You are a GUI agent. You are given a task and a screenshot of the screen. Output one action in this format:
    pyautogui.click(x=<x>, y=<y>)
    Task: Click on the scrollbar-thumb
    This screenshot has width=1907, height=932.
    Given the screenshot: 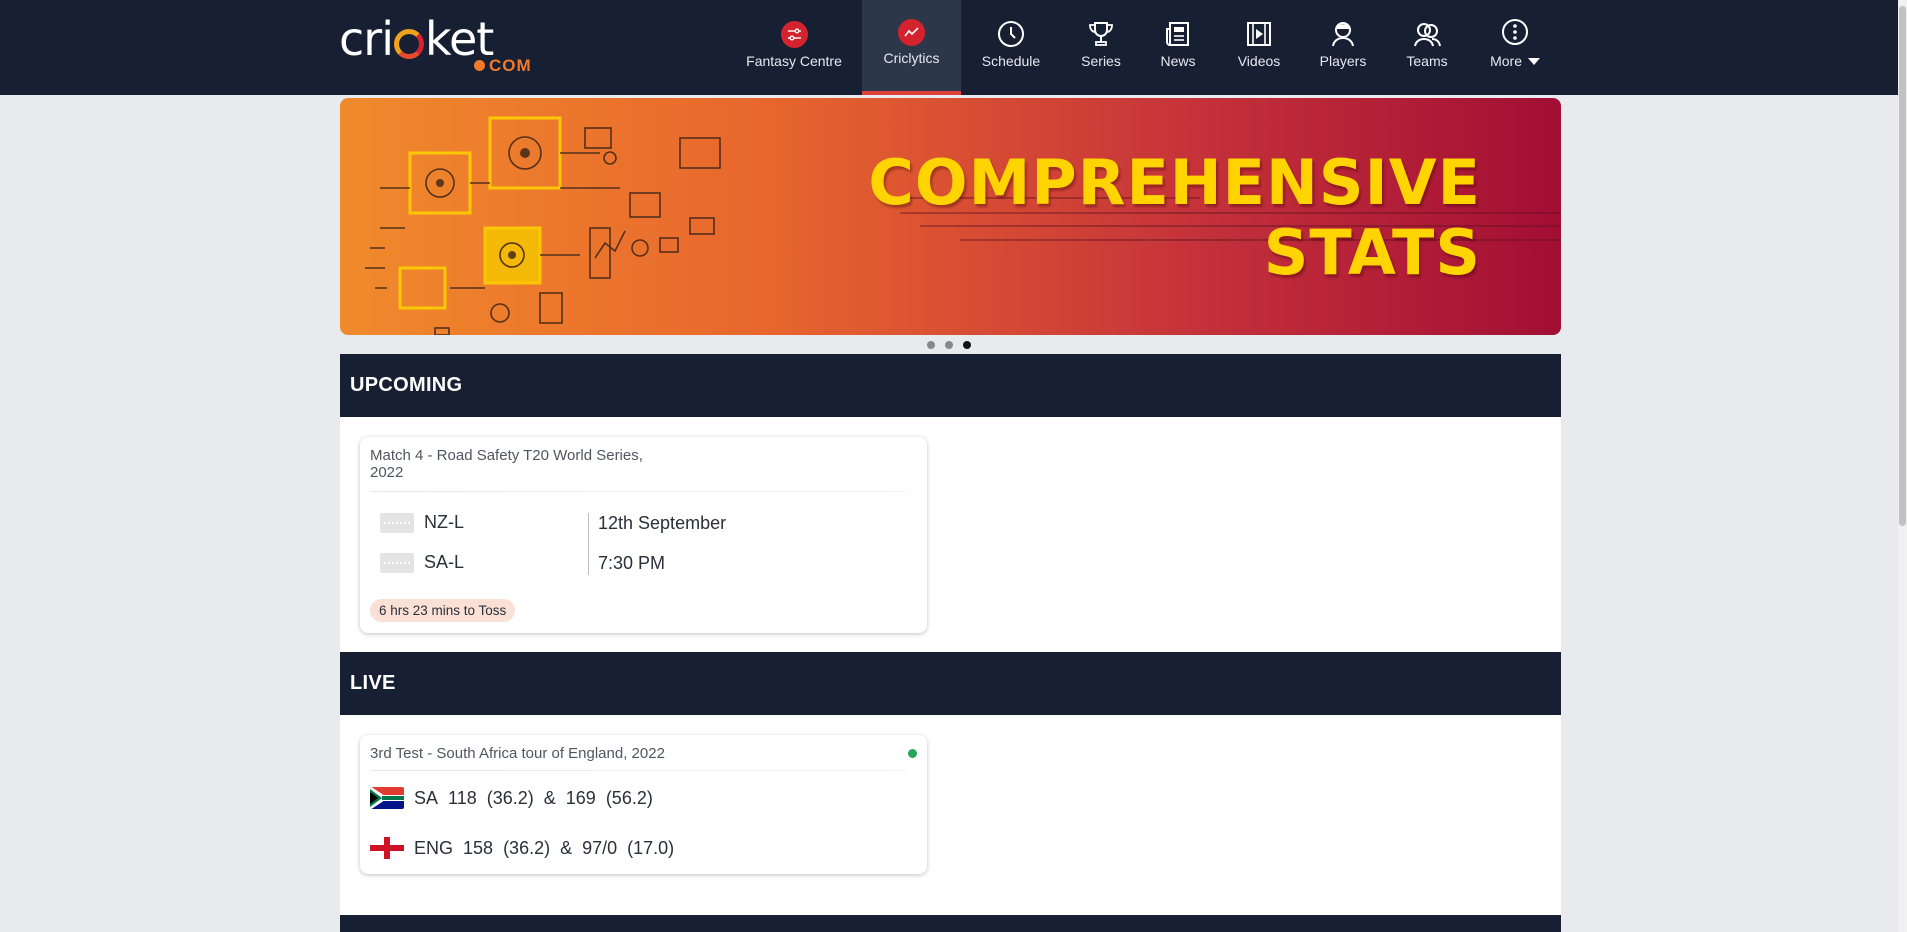 What is the action you would take?
    pyautogui.click(x=1902, y=266)
    